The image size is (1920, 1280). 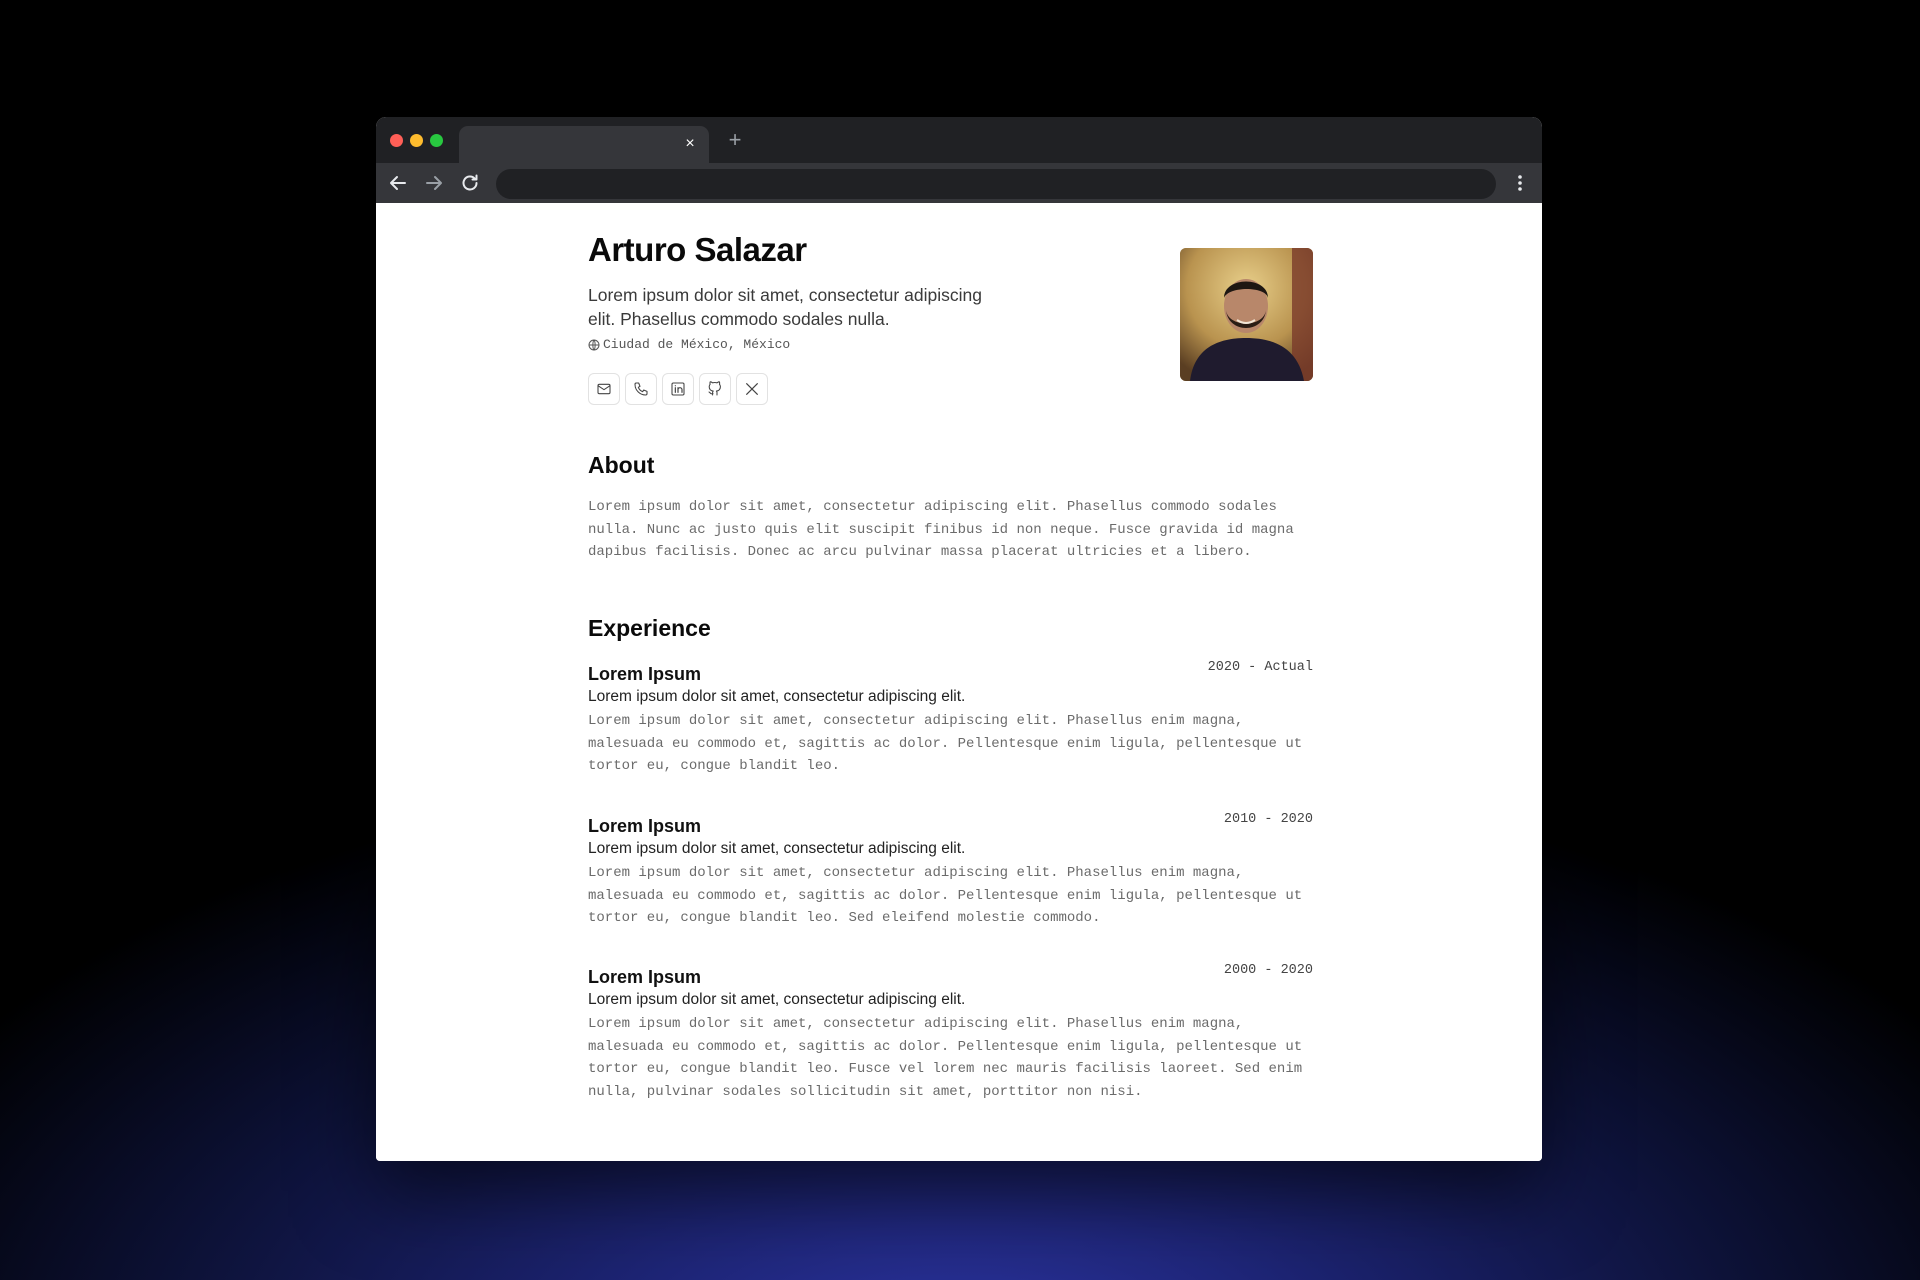 What do you see at coordinates (959, 140) in the screenshot?
I see `browser-titlebar: × +` at bounding box center [959, 140].